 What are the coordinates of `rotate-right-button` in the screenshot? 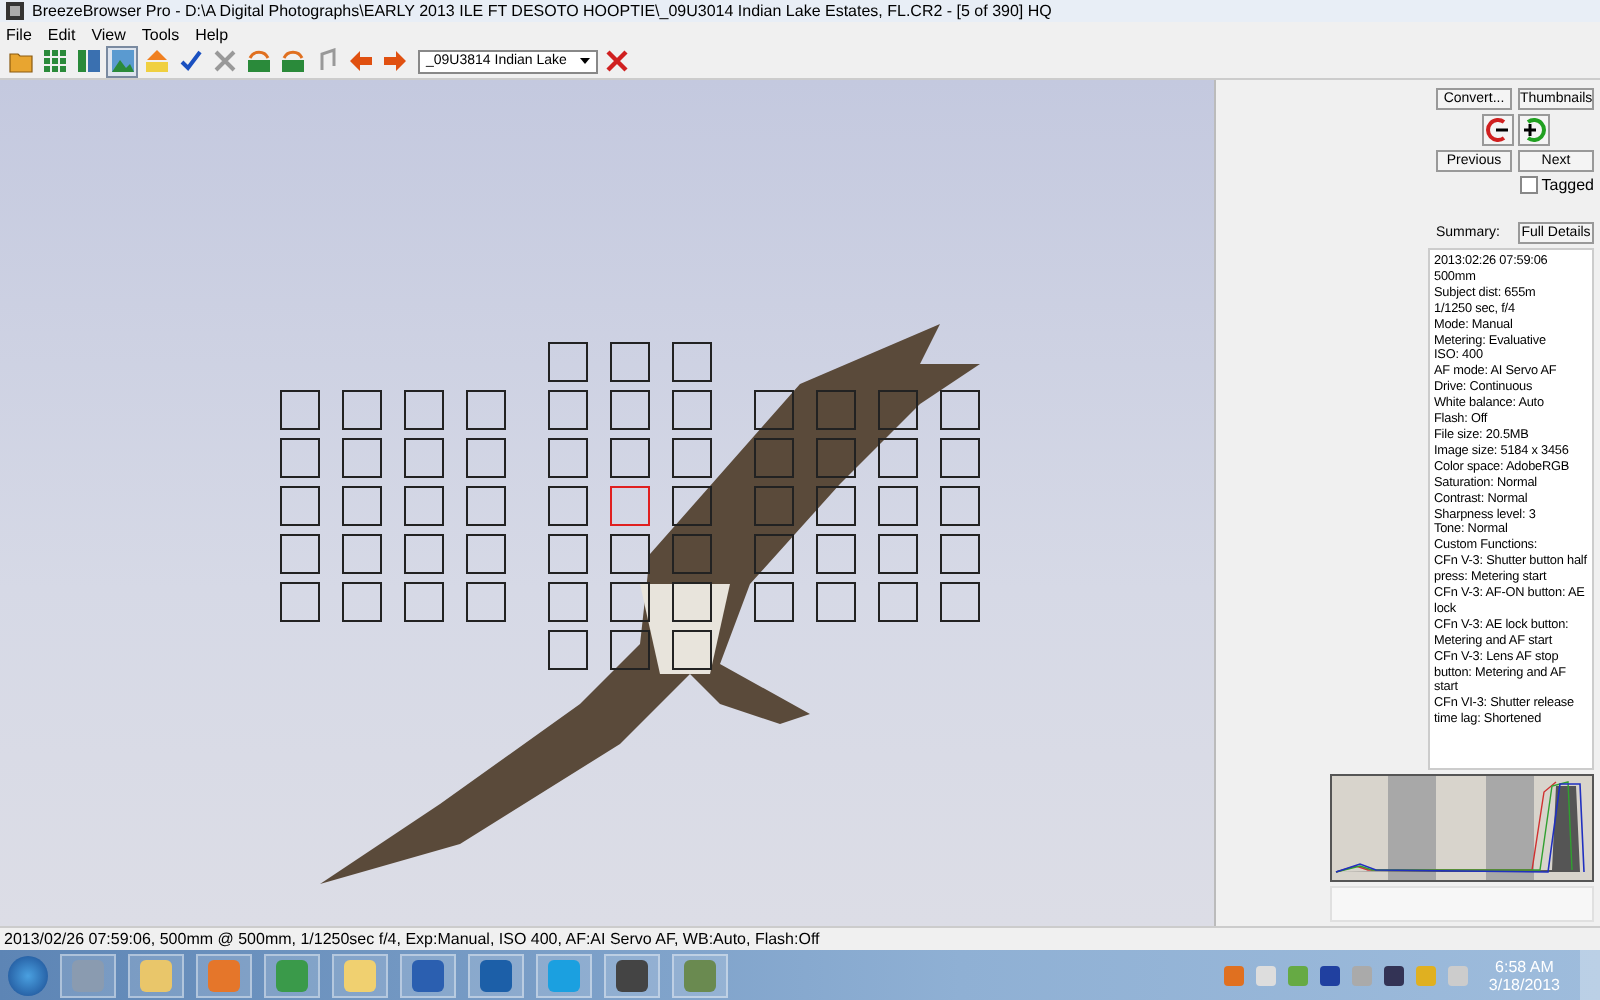 It's located at (1533, 130).